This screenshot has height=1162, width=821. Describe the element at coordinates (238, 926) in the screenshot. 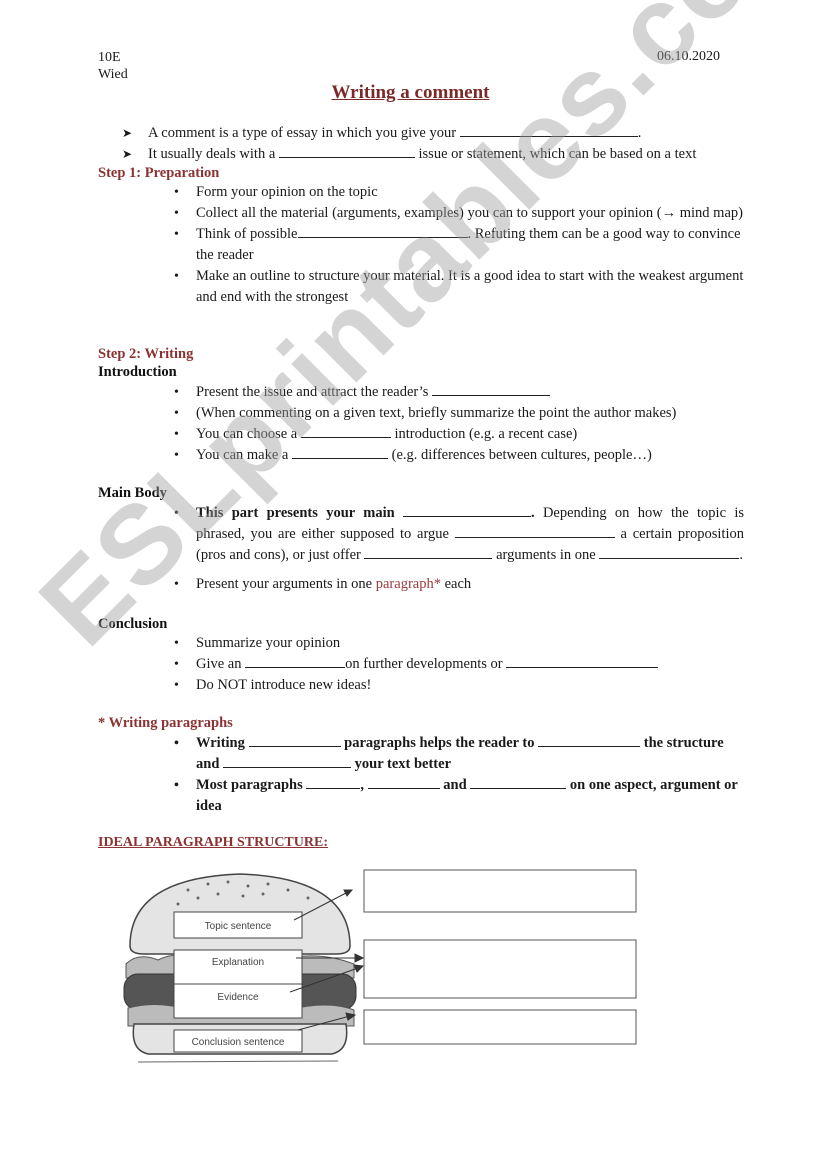

I see `topic-sentence-label: Topic sentence` at that location.